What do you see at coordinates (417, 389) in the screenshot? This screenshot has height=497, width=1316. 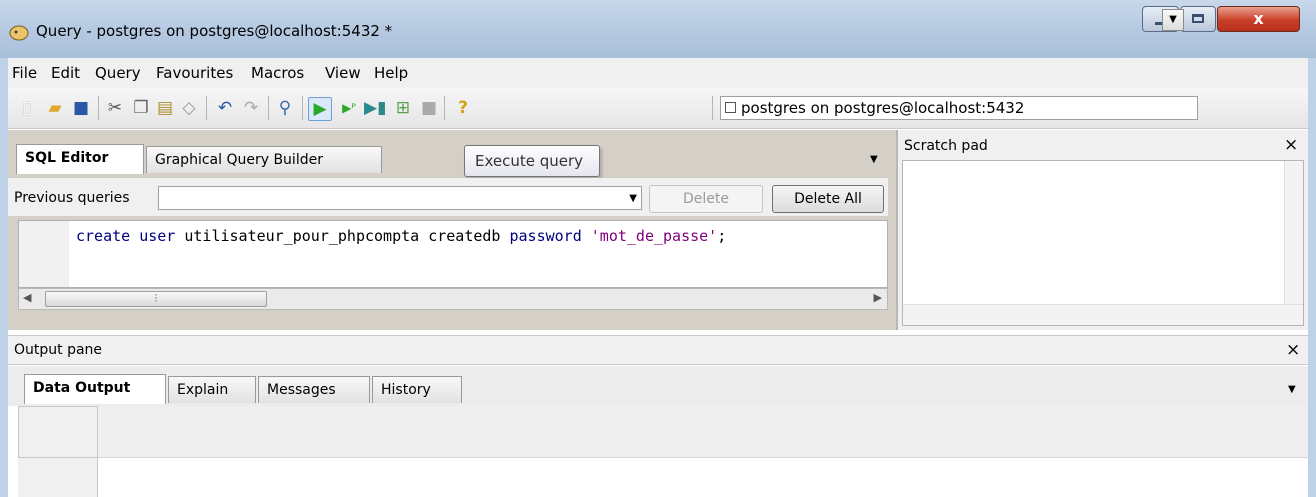 I see `tab-history: History` at bounding box center [417, 389].